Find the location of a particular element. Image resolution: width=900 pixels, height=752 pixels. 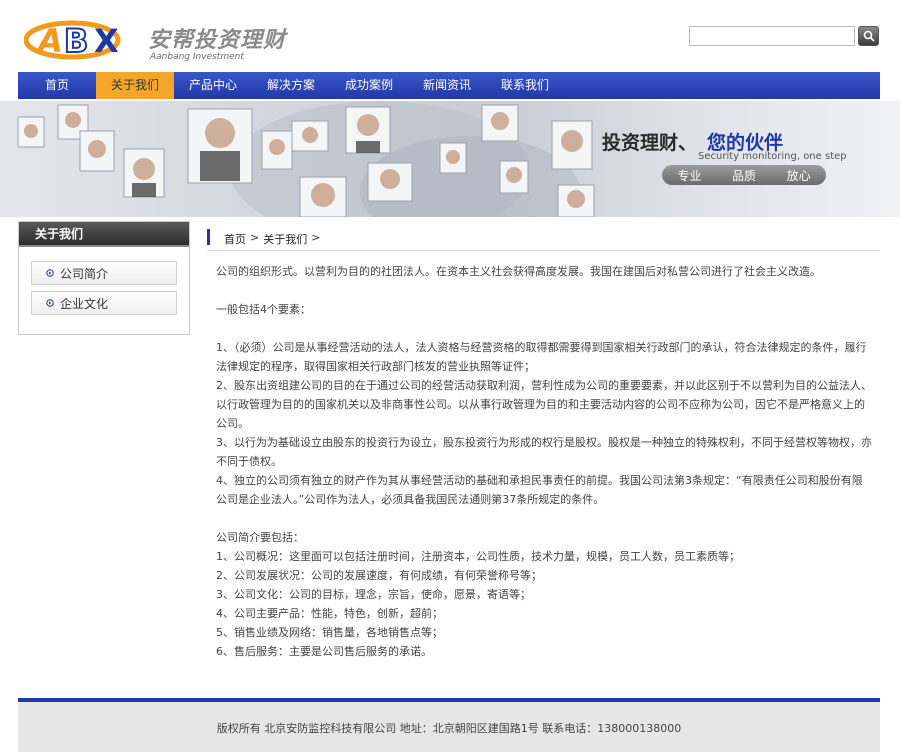

nav-item-products: 产品中心 is located at coordinates (213, 85).